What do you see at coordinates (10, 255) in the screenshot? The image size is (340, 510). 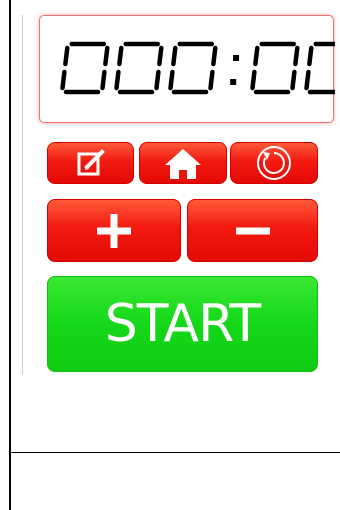 I see `frame-left-border` at bounding box center [10, 255].